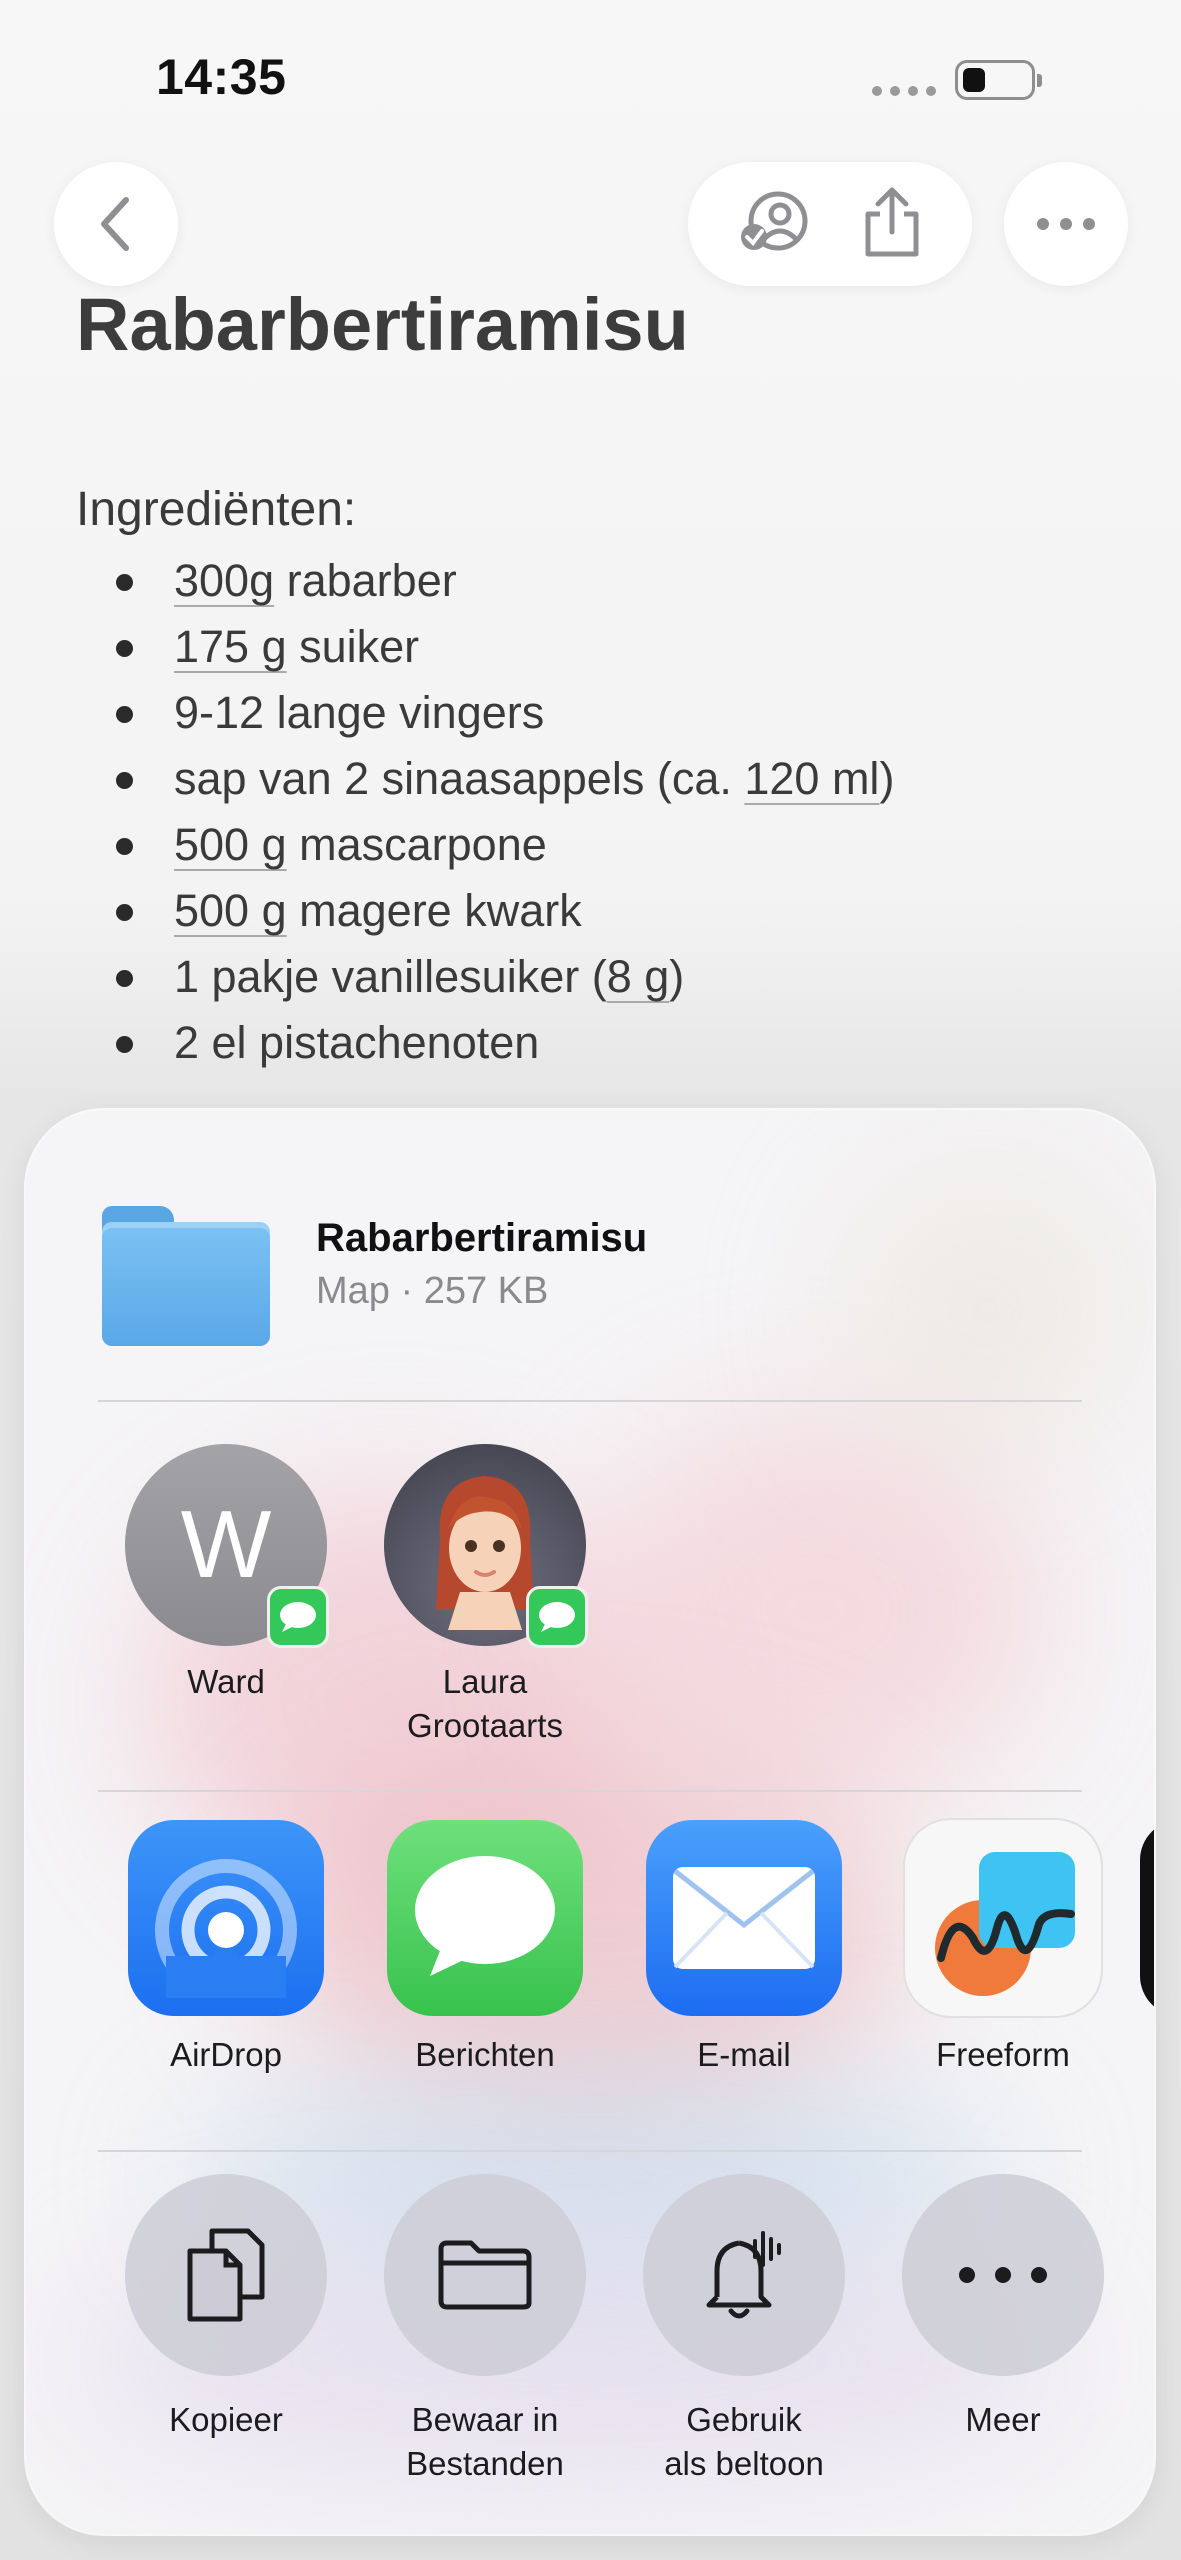  What do you see at coordinates (459, 778) in the screenshot?
I see `ingredient-text: sap van 2 sinaasappels (ca.` at bounding box center [459, 778].